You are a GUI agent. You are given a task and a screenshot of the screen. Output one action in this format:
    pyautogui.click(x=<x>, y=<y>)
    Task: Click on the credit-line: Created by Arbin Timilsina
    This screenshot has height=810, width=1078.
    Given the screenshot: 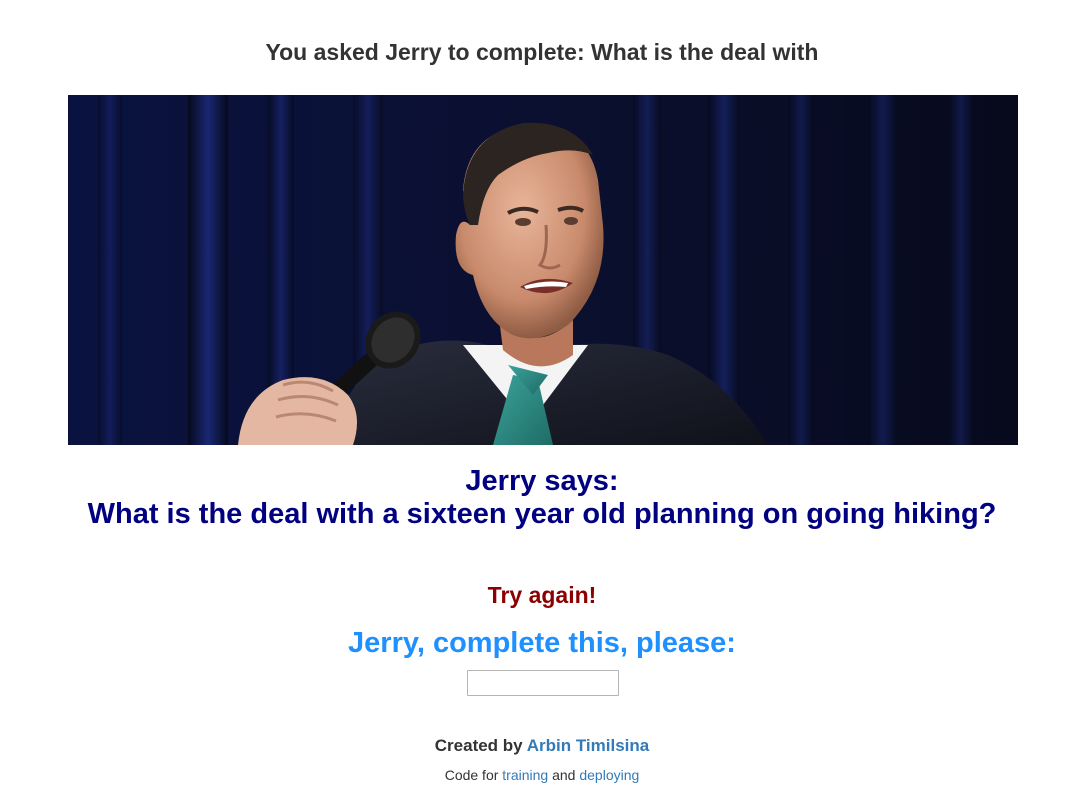 What is the action you would take?
    pyautogui.click(x=539, y=746)
    